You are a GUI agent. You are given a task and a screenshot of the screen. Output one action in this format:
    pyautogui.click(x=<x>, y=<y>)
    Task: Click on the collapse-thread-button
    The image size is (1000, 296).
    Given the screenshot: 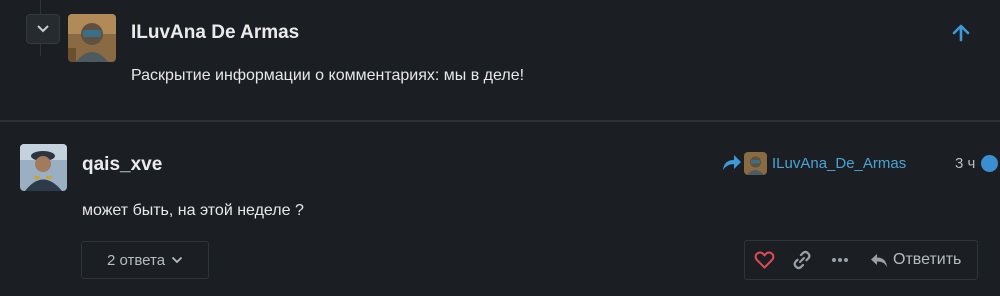 What is the action you would take?
    pyautogui.click(x=43, y=29)
    